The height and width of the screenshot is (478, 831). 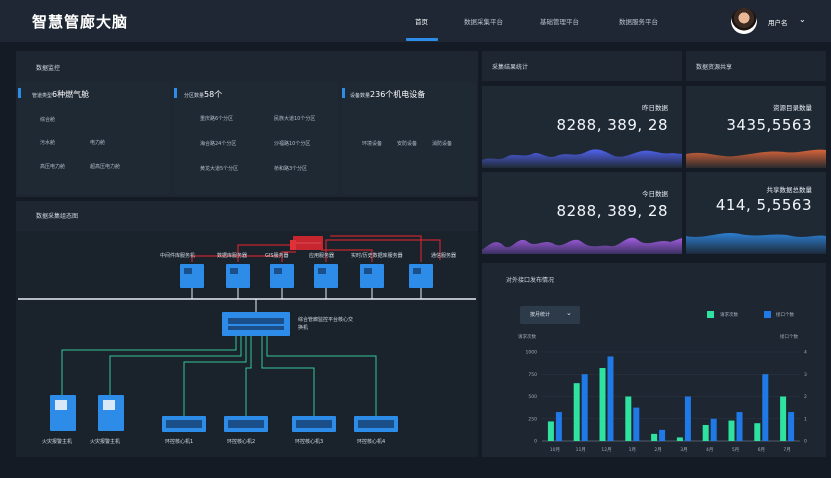 What do you see at coordinates (786, 450) in the screenshot?
I see `x-tick-label: 7月` at bounding box center [786, 450].